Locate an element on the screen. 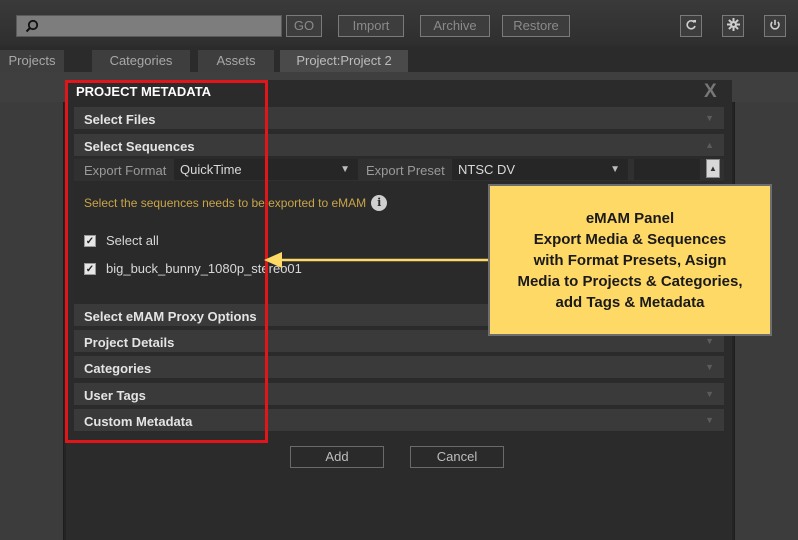 Image resolution: width=798 pixels, height=540 pixels. settings-button is located at coordinates (733, 26).